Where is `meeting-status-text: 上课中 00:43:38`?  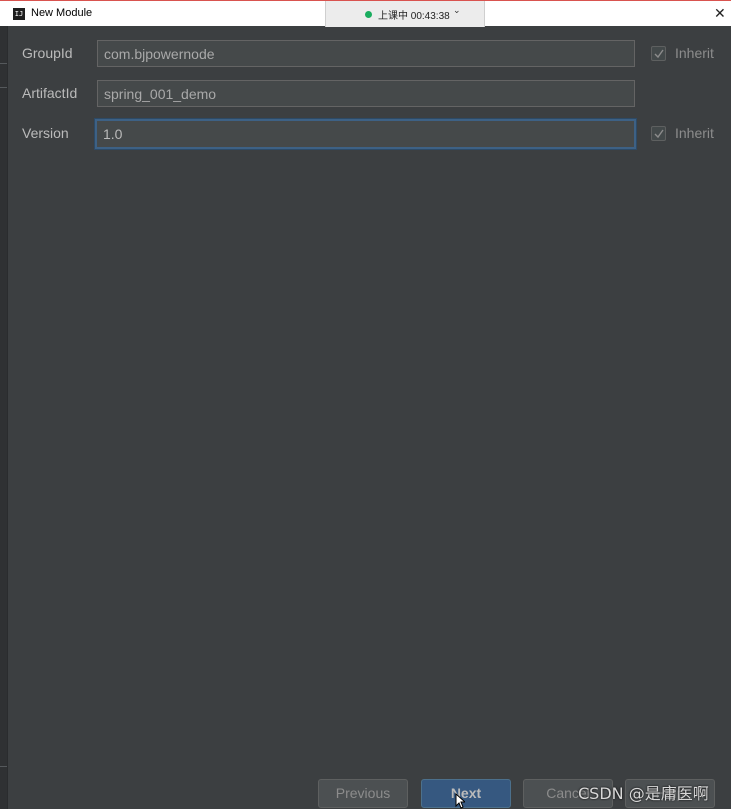
meeting-status-text: 上课中 00:43:38 is located at coordinates (414, 16).